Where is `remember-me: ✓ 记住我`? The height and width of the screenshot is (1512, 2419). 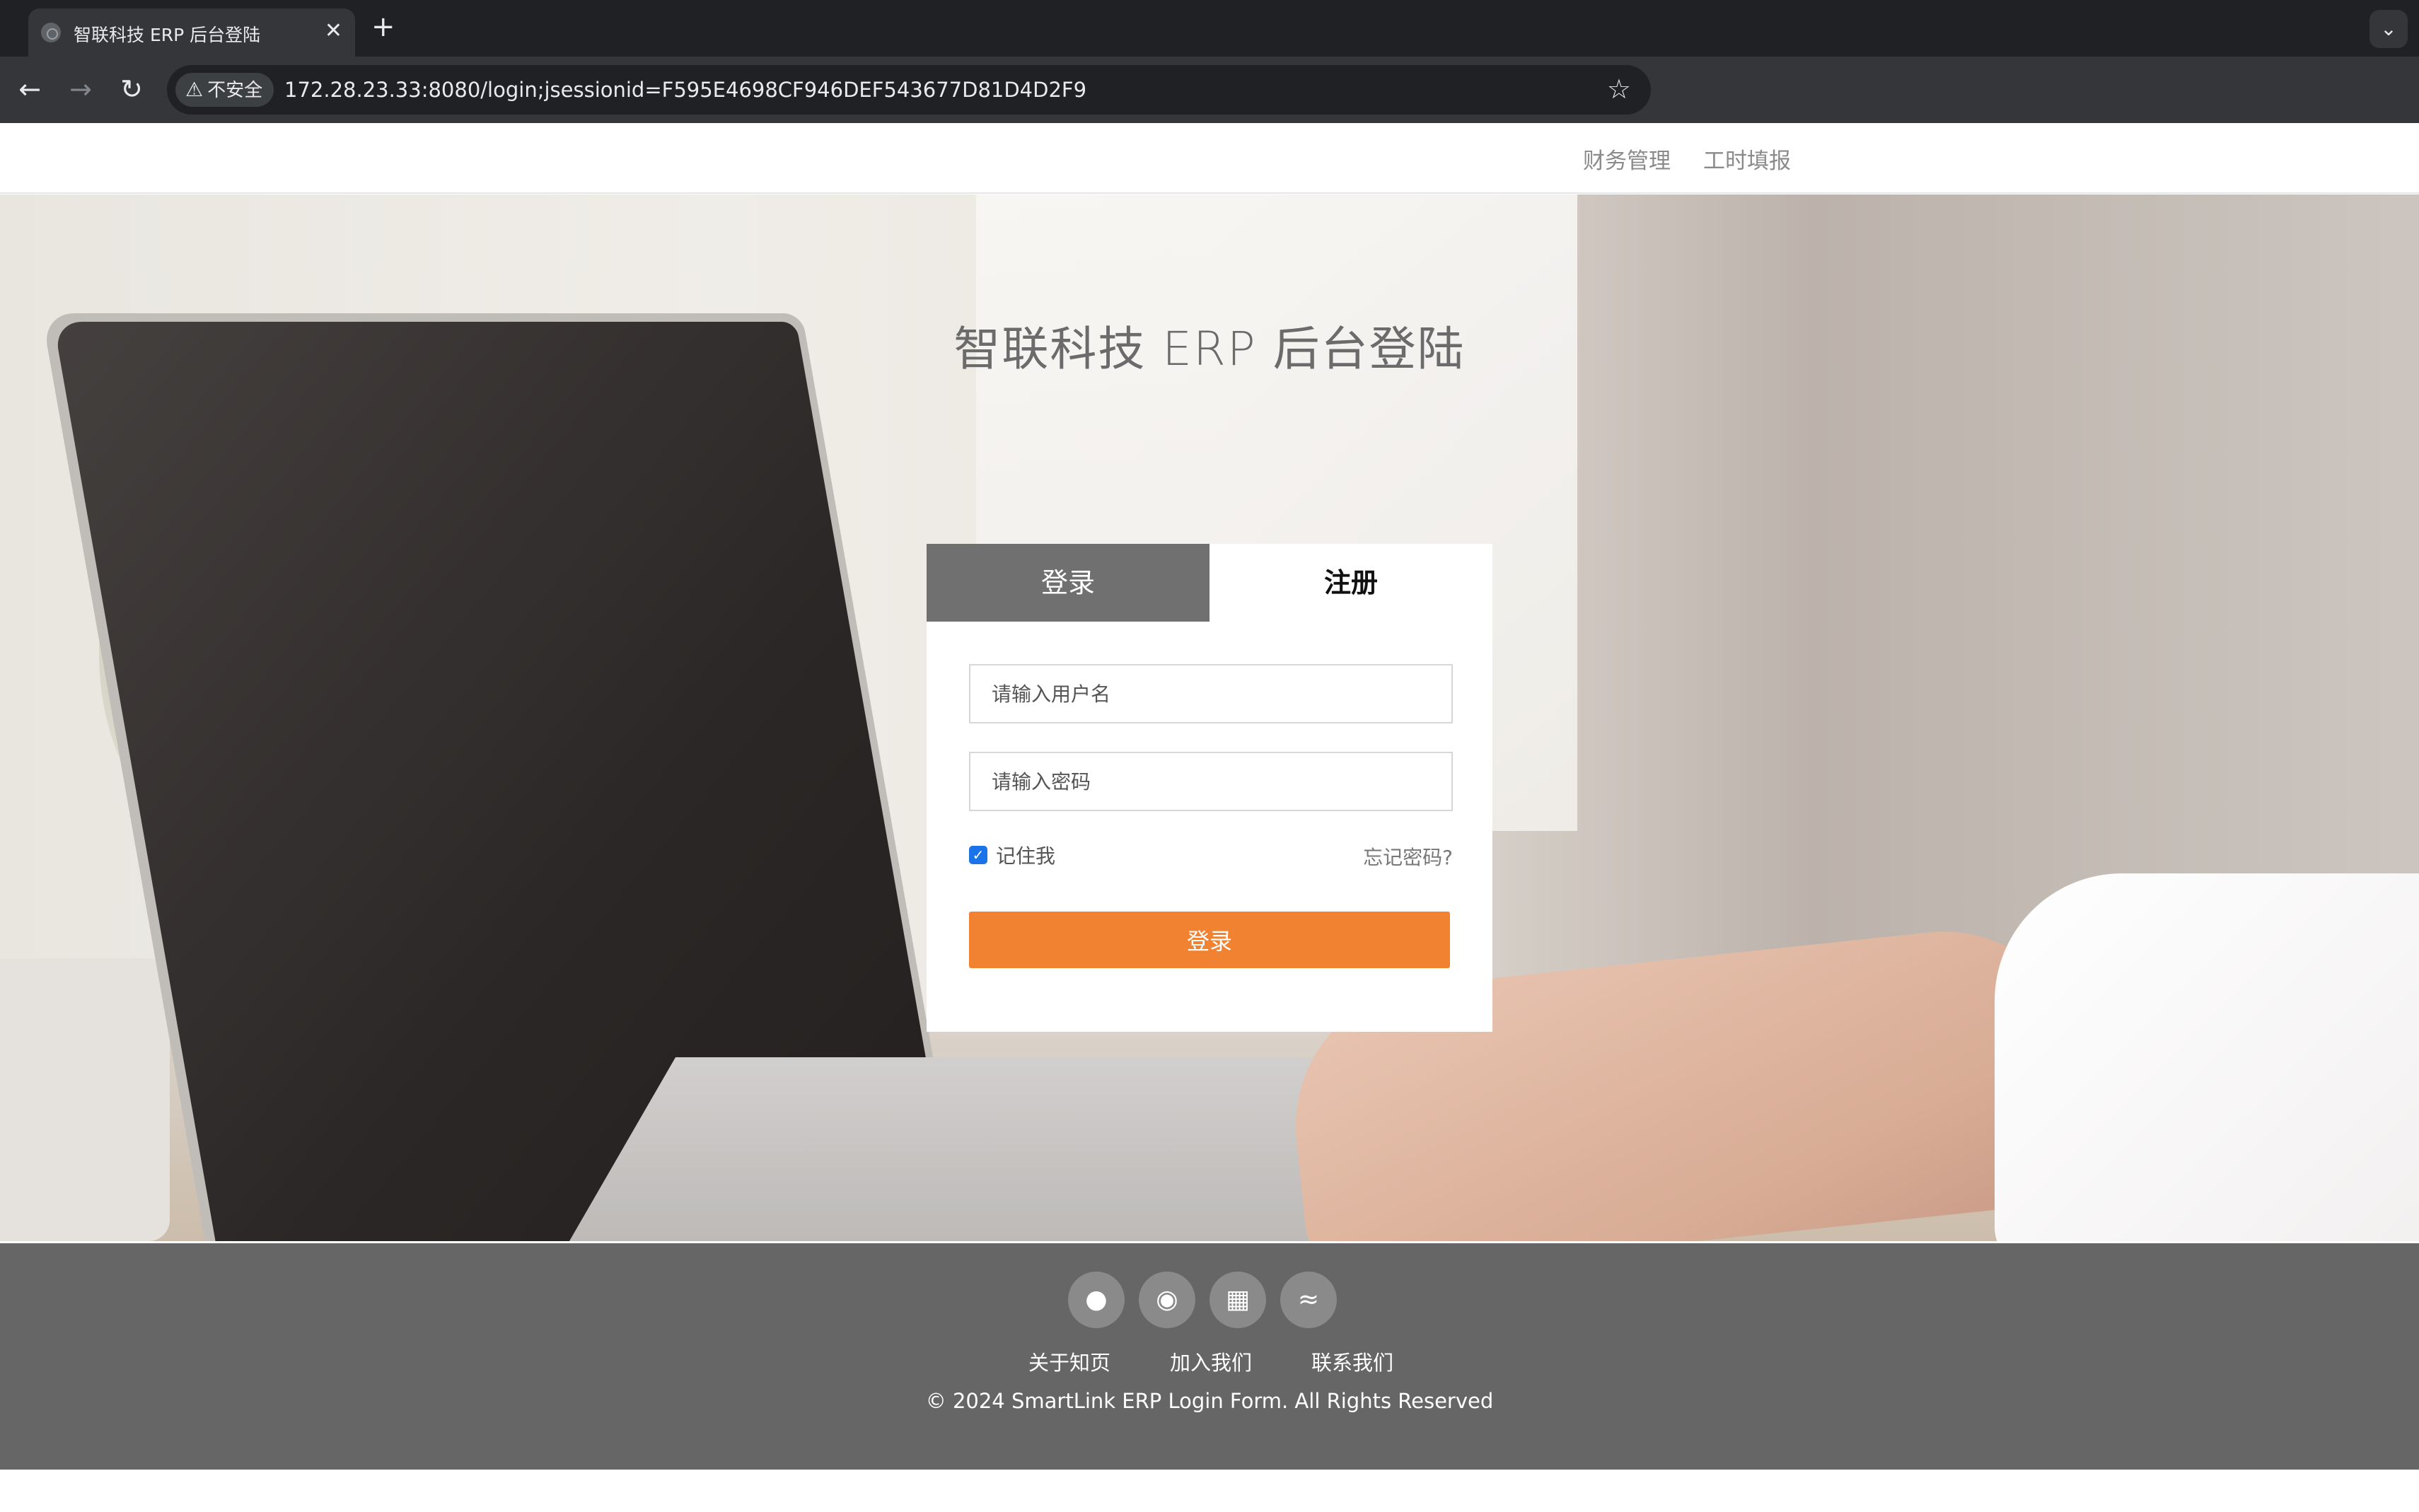
remember-me: ✓ 记住我 is located at coordinates (1012, 855).